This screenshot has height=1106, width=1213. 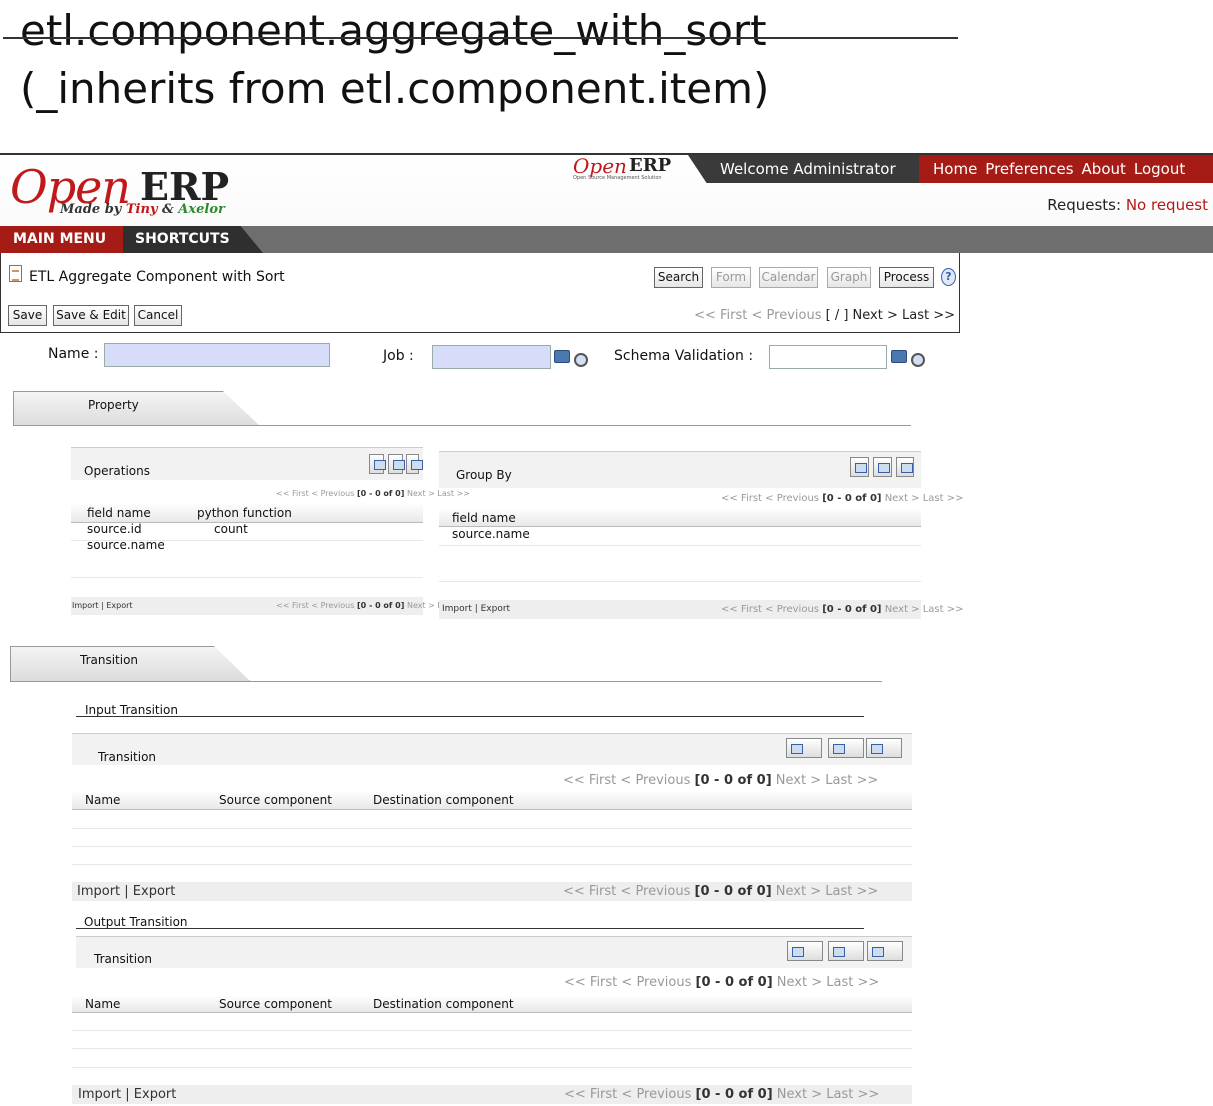 I want to click on graph-view-button: Graph, so click(x=849, y=277).